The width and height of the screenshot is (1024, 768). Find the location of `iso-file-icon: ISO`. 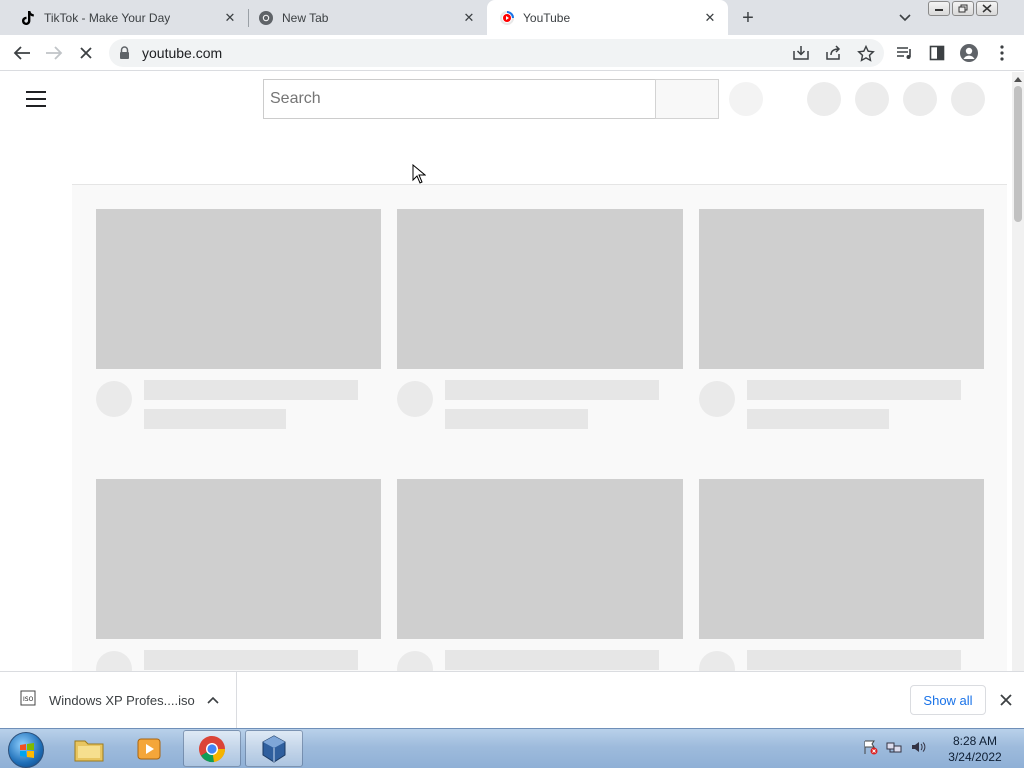

iso-file-icon: ISO is located at coordinates (28, 699).